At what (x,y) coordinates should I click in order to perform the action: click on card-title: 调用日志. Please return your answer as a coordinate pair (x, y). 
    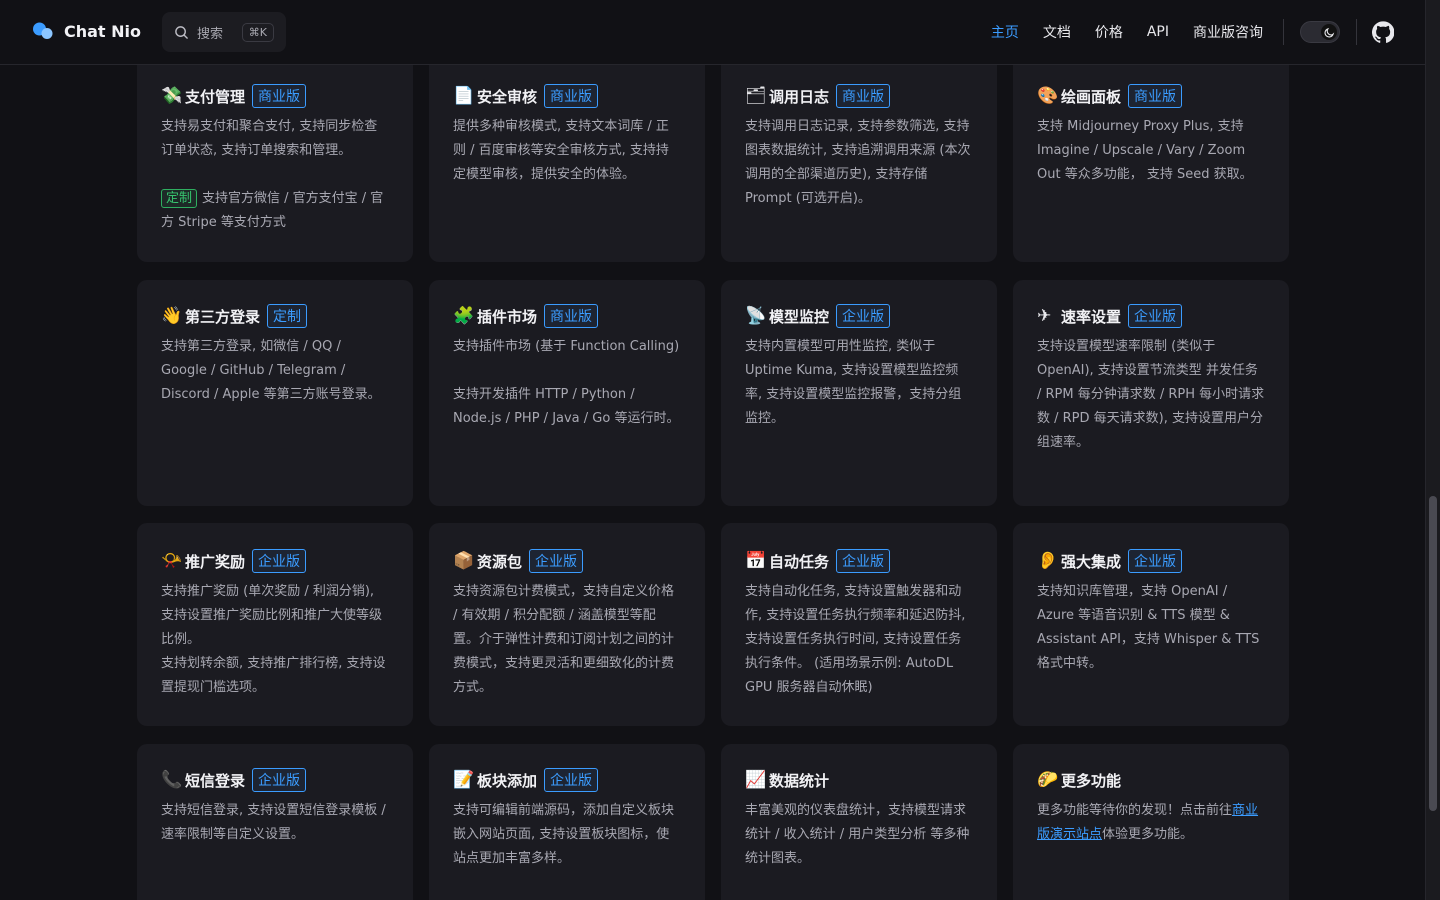
    Looking at the image, I should click on (799, 96).